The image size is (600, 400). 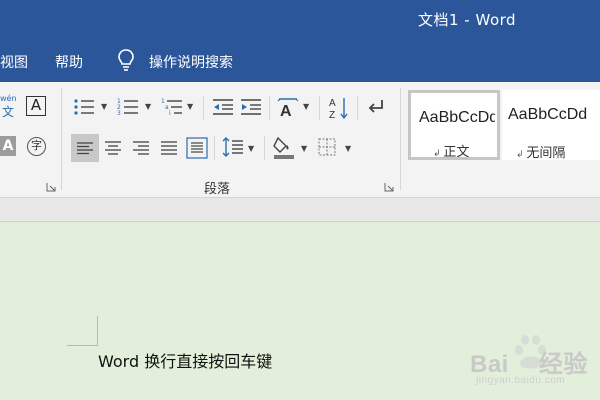 I want to click on style-no-spacing: AaBbCcDd ↲ 无间隔, so click(x=551, y=125).